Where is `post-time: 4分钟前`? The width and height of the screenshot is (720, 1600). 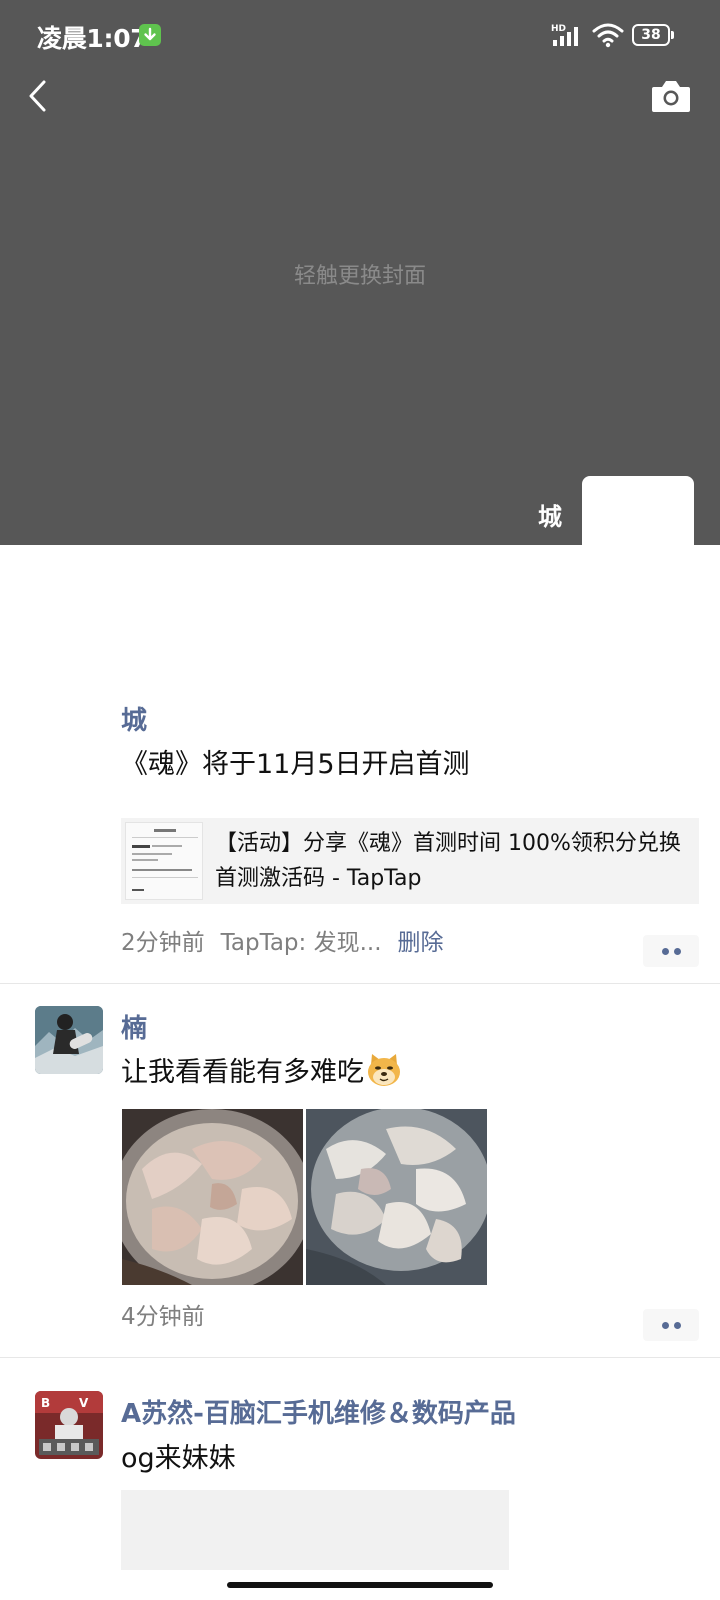
post-time: 4分钟前 is located at coordinates (163, 1317).